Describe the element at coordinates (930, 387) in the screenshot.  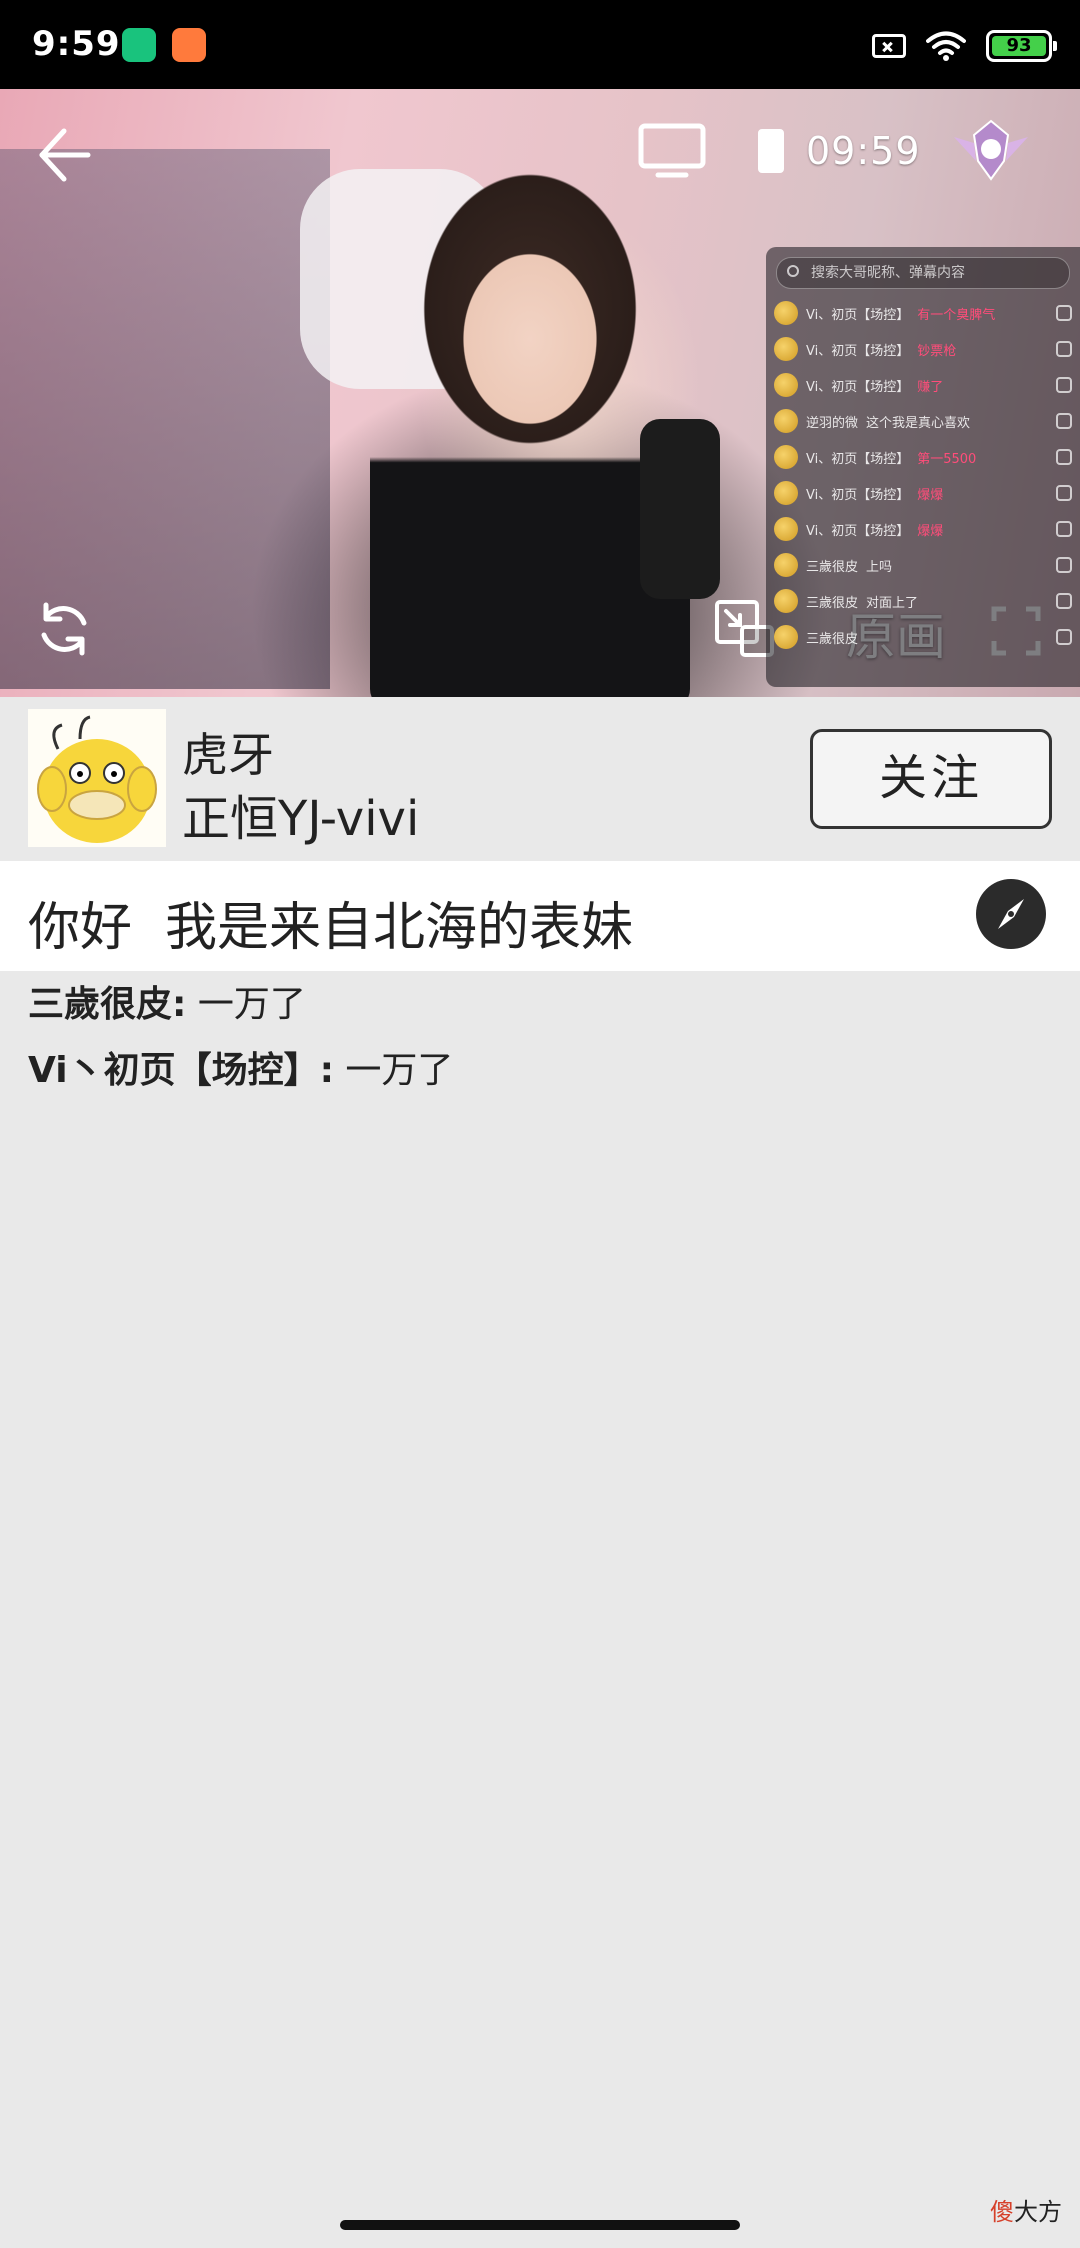
I see `danmaku-text: 赚了` at that location.